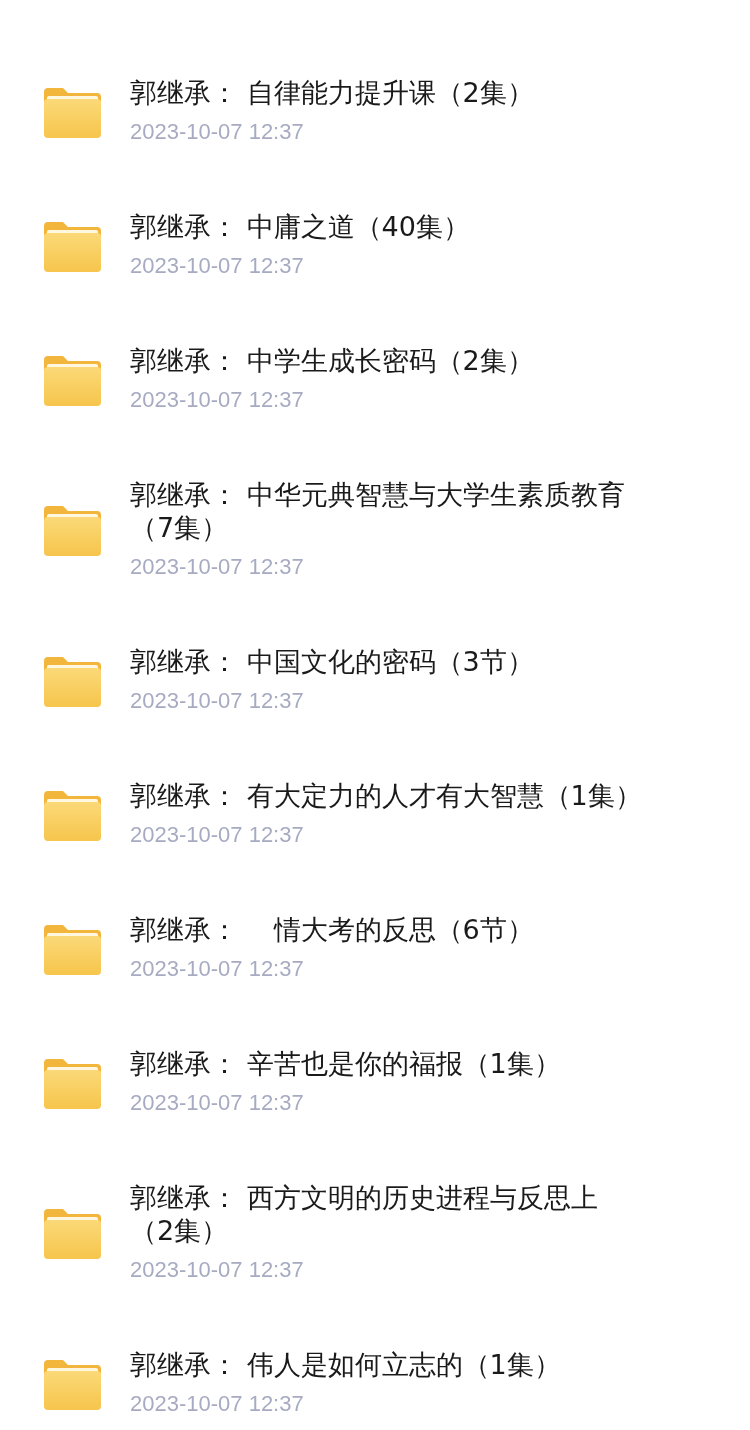 The image size is (750, 1430). I want to click on folder-item: 郭继承： 辛苦也是你的福报（1集） 2023-10-07 12:37, so click(375, 1084).